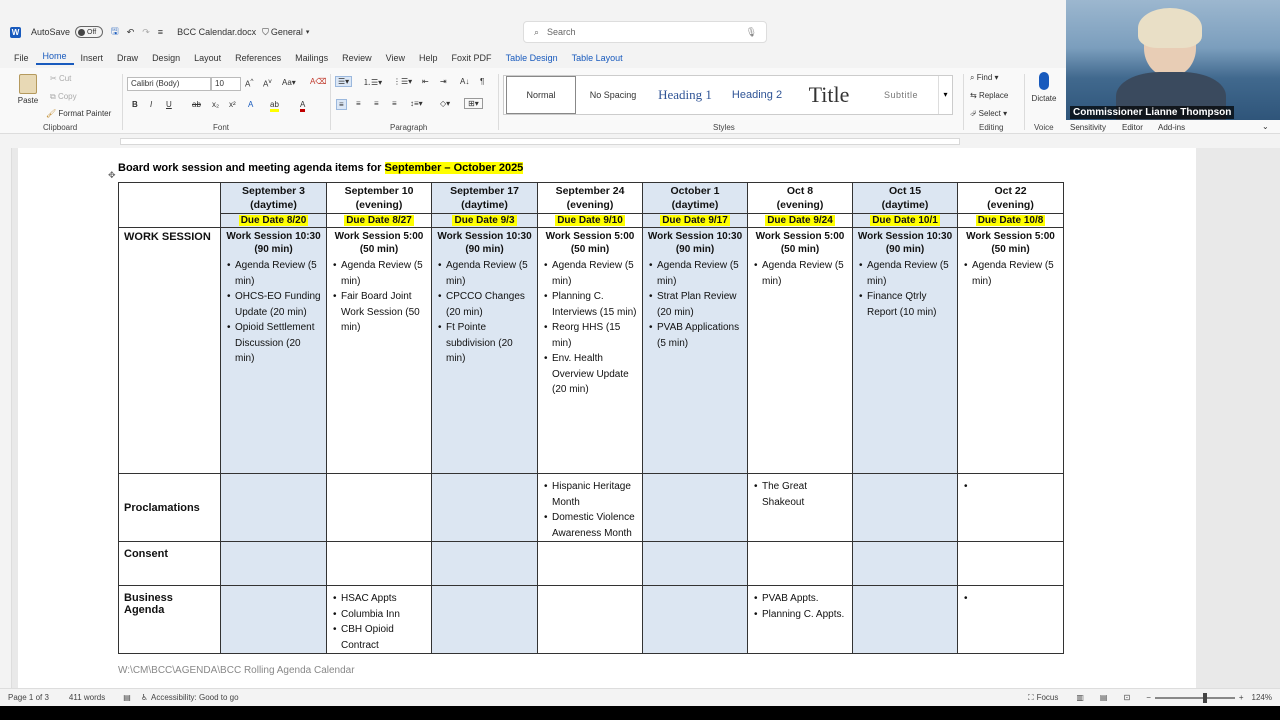 The width and height of the screenshot is (1280, 720). What do you see at coordinates (303, 106) in the screenshot?
I see `font-color-icon: A` at bounding box center [303, 106].